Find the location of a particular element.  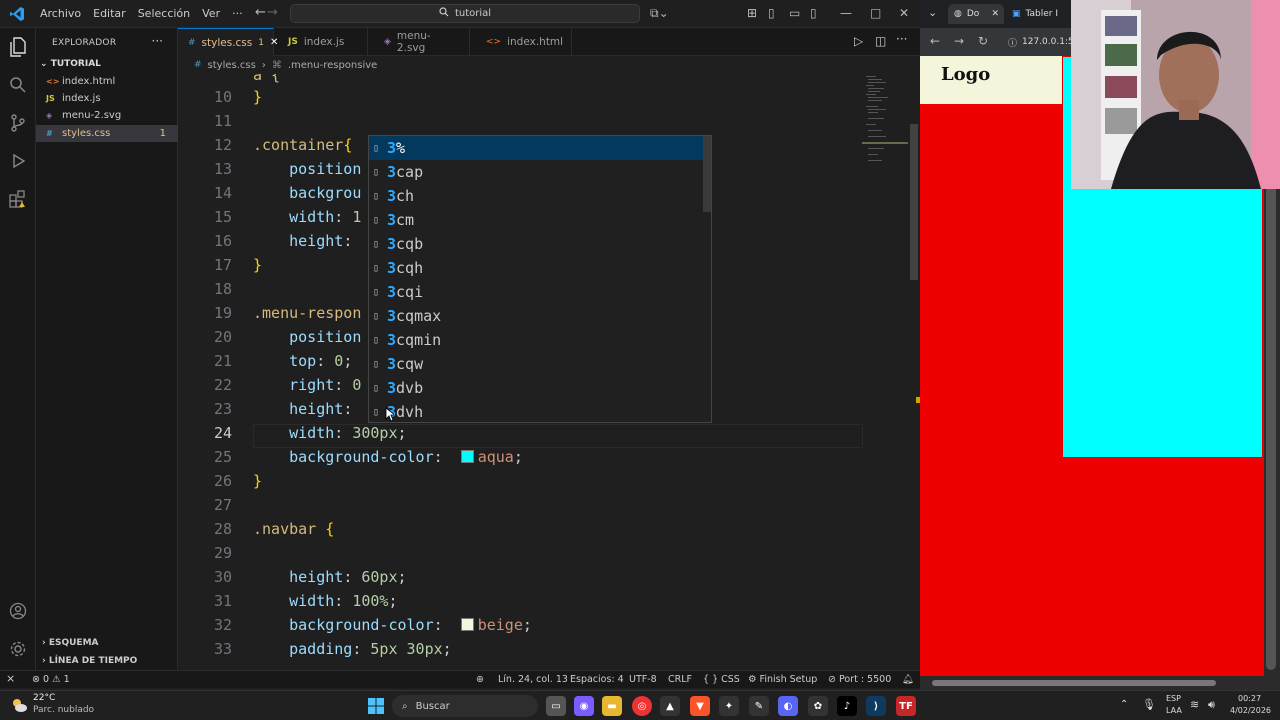

tab-styles-css: # styles.css 1 ✕ is located at coordinates (228, 42).